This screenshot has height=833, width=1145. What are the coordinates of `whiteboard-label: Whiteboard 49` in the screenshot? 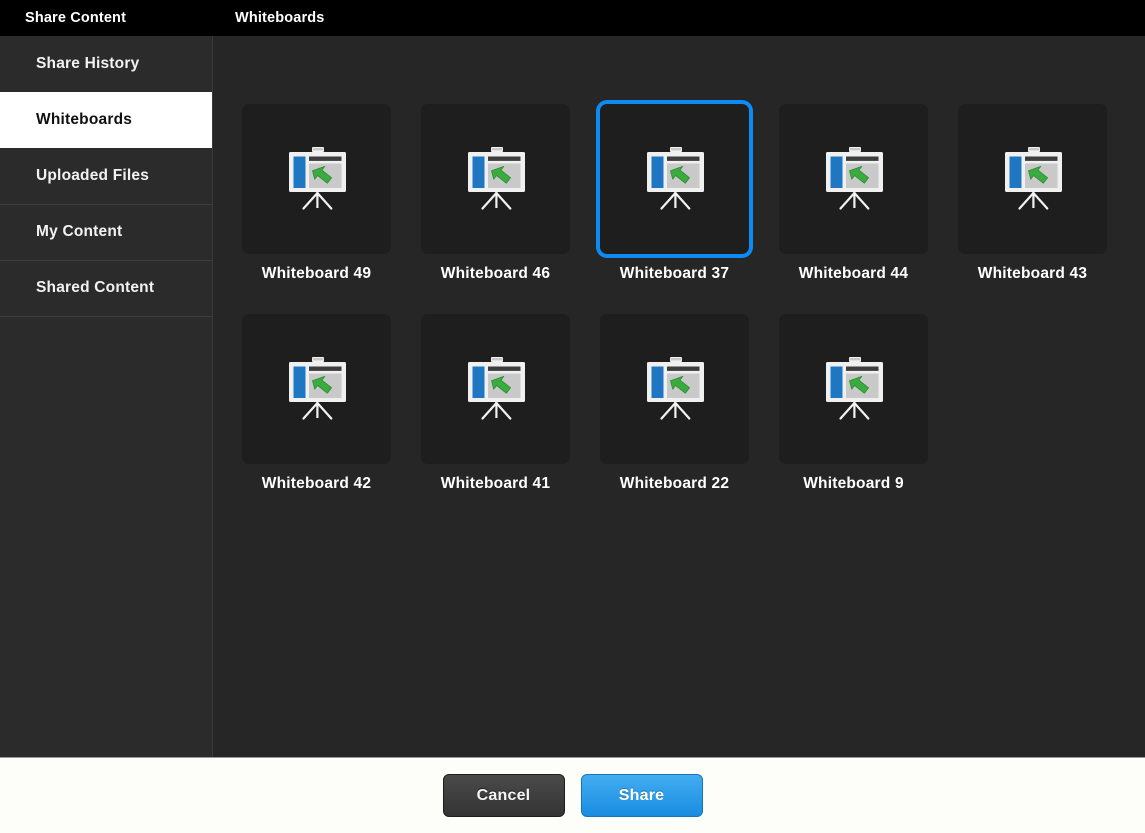 It's located at (316, 273).